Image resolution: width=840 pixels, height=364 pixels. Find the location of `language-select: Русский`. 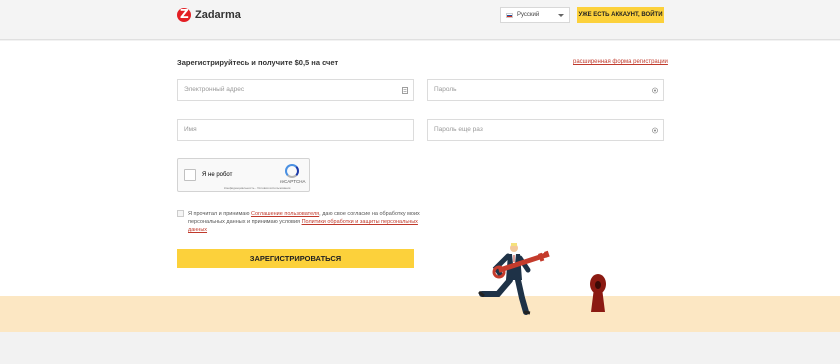

language-select: Русский is located at coordinates (535, 15).